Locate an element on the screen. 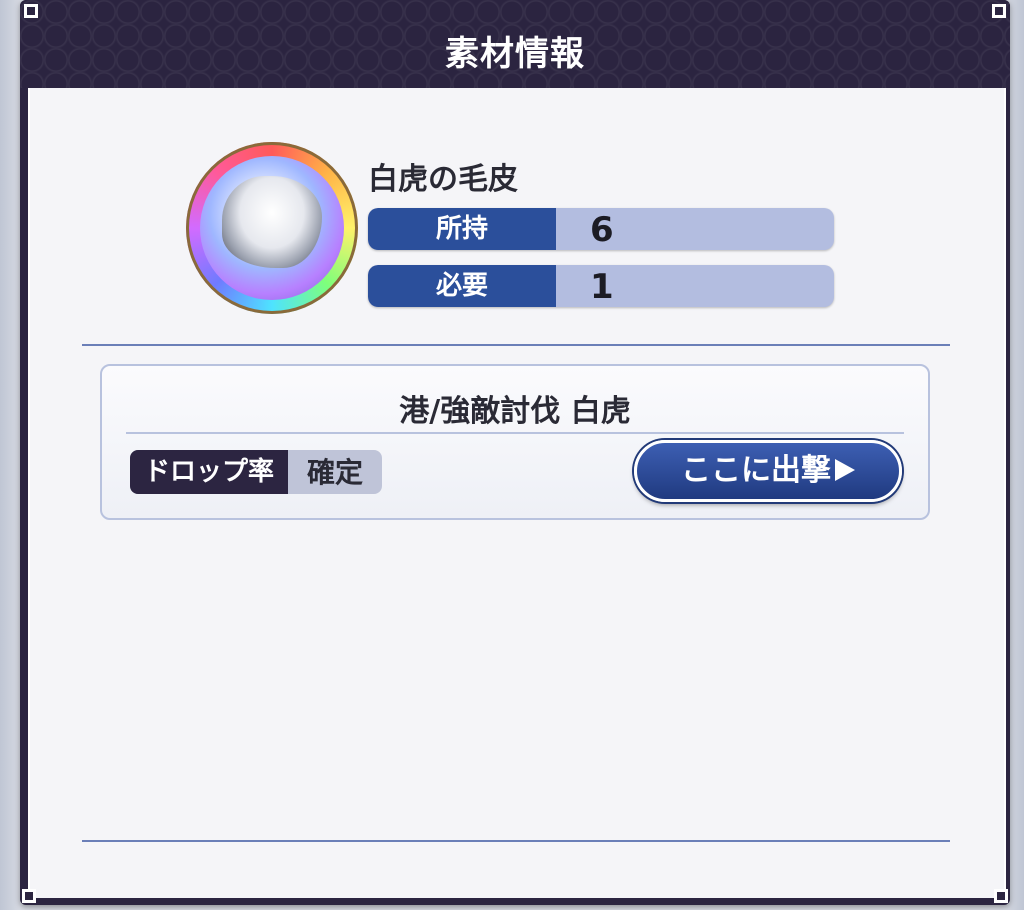 This screenshot has height=910, width=1024. play-arrow-icon is located at coordinates (845, 469).